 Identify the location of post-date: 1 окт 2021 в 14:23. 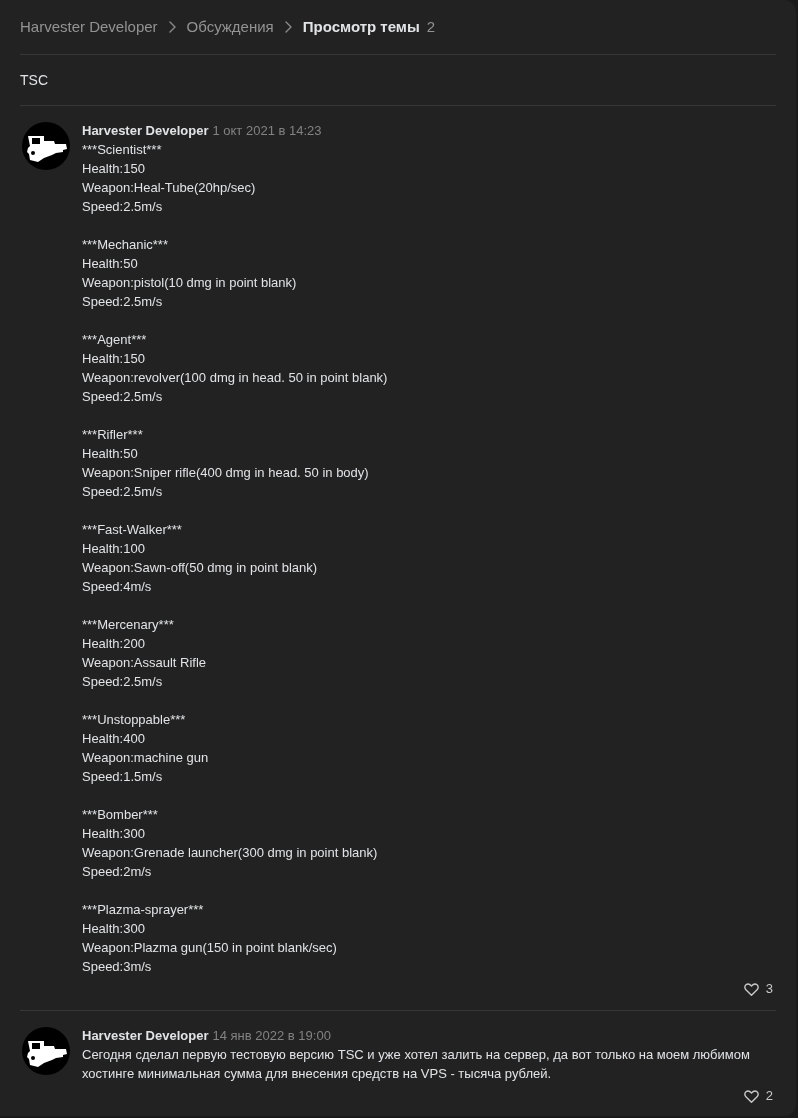
(267, 131).